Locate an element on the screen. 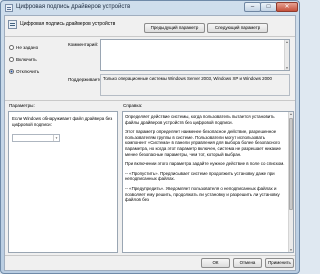 This screenshot has height=274, width=320. chevron-down-icon: ▼ is located at coordinates (56, 138).